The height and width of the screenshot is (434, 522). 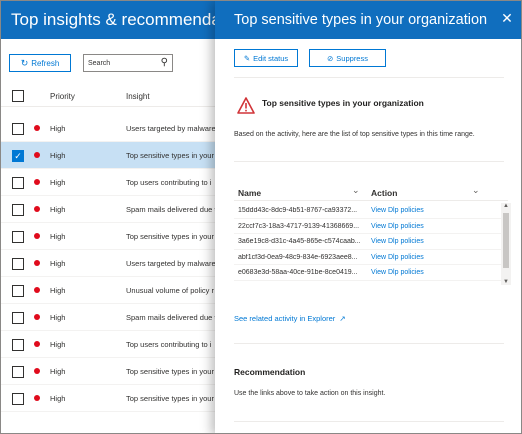 I want to click on edit-icon: ✎, so click(x=247, y=58).